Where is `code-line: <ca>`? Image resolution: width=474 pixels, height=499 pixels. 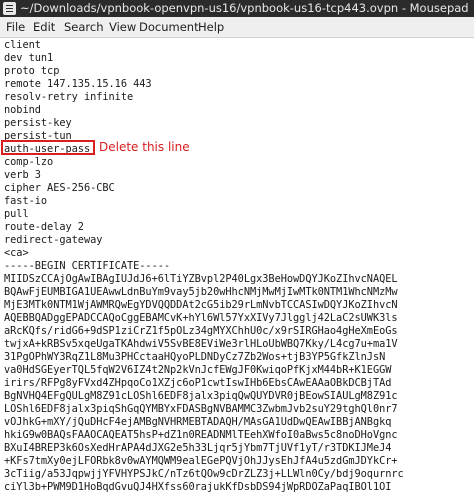
code-line: <ca> is located at coordinates (16, 253).